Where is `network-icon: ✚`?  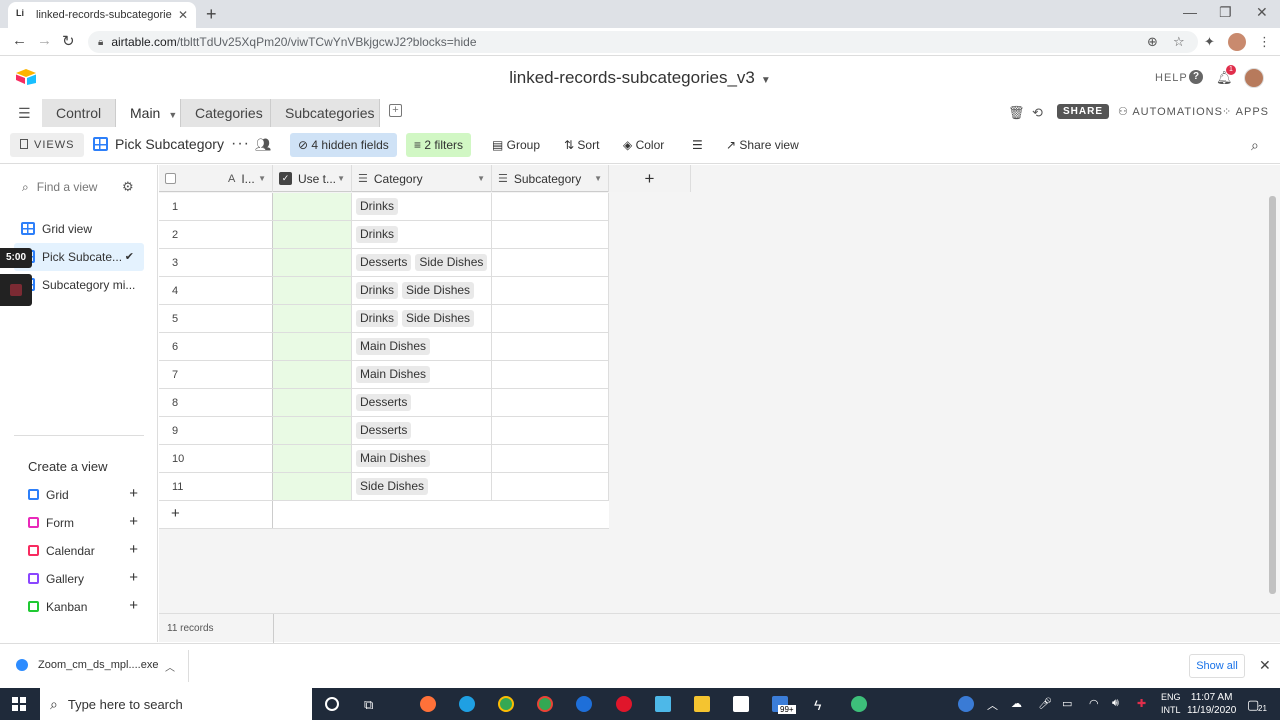 network-icon: ✚ is located at coordinates (1141, 703).